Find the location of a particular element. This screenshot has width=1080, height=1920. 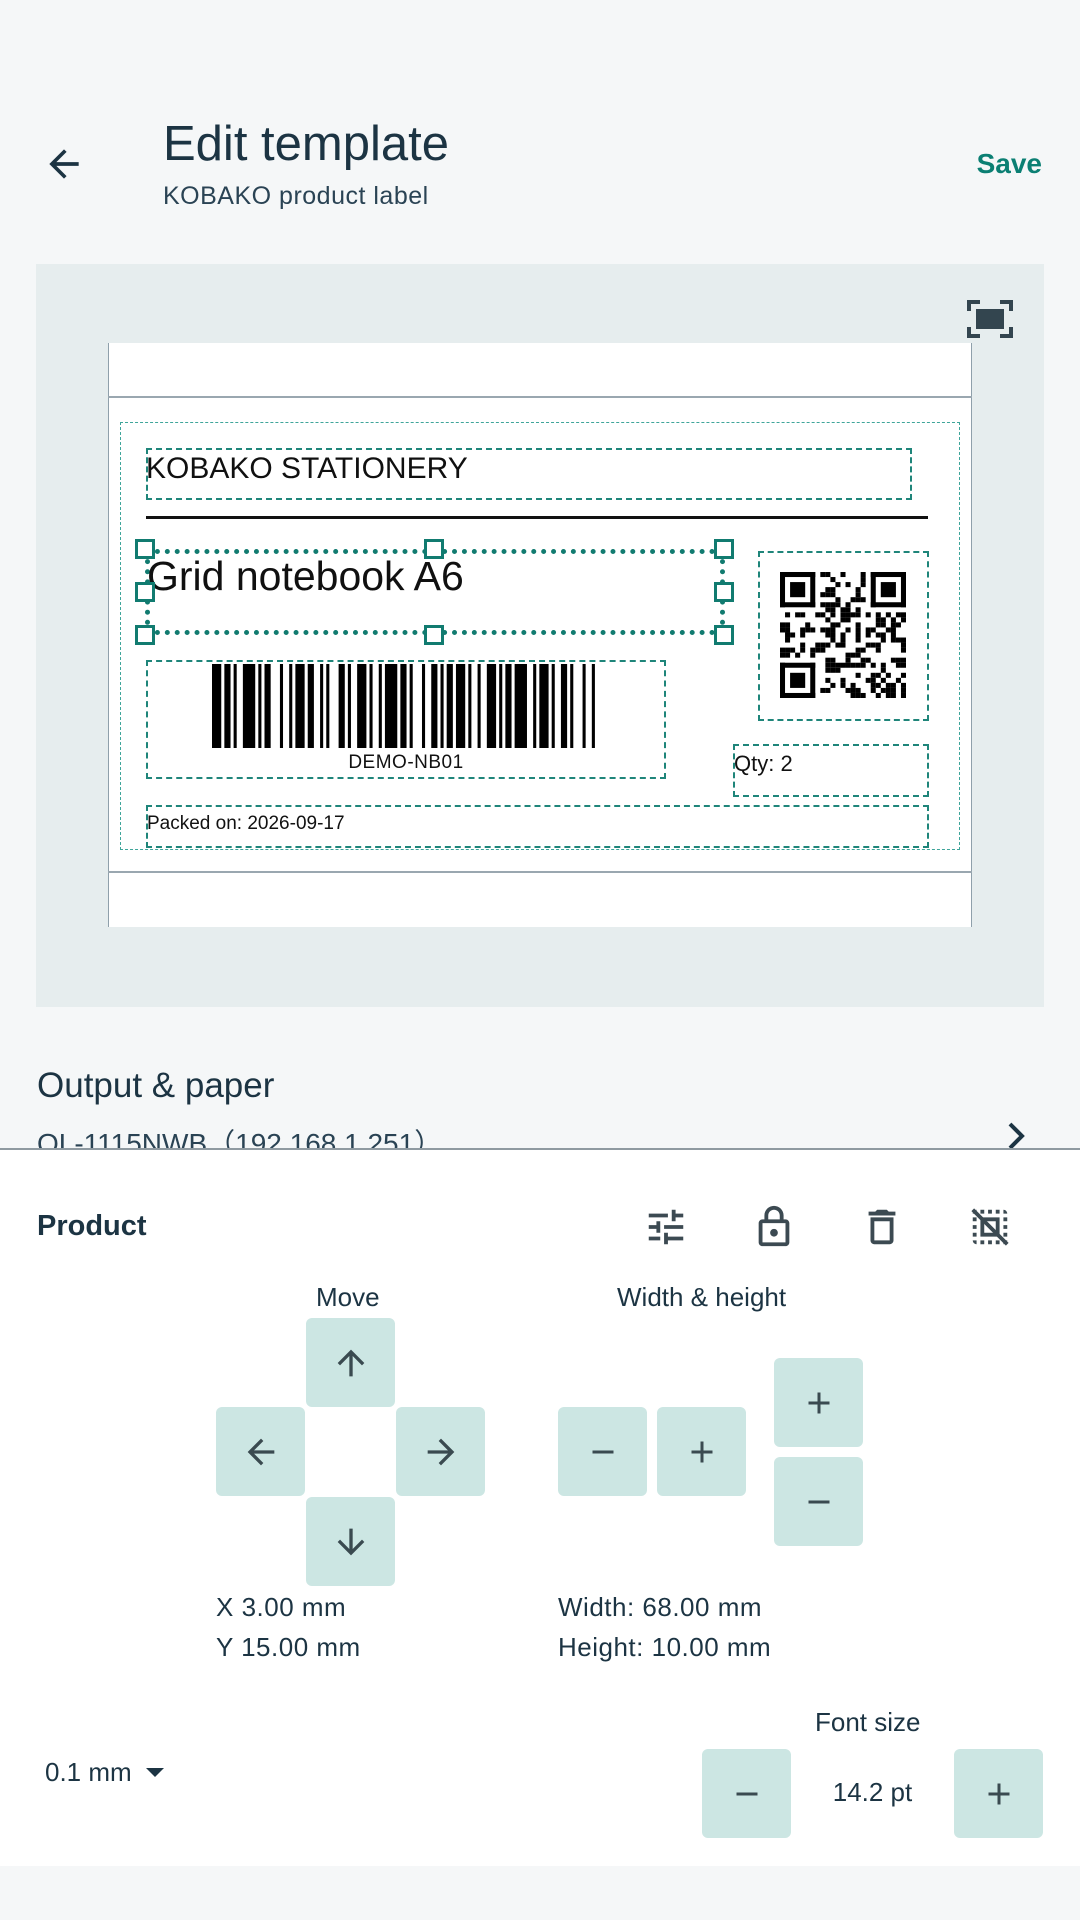

move-left-button is located at coordinates (260, 1451).